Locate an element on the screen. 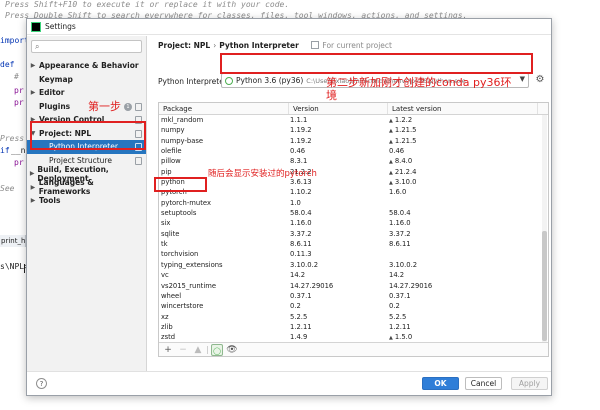 The width and height of the screenshot is (600, 410). table-row: wincertstore 0.2 0.2 is located at coordinates (353, 306).